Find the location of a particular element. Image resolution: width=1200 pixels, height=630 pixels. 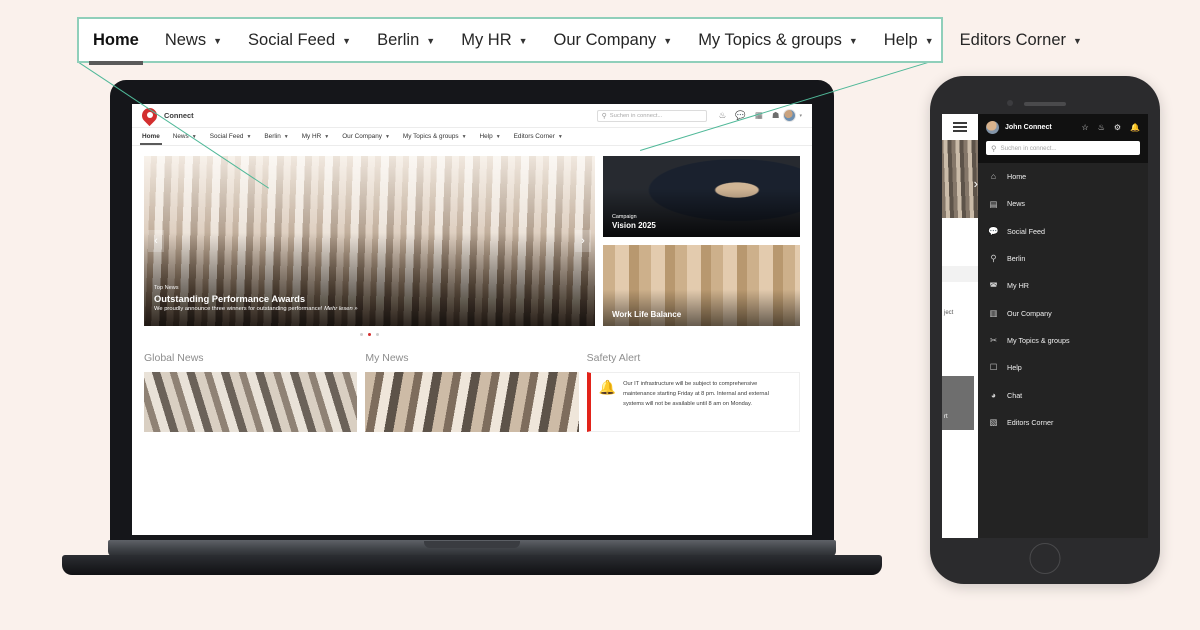

section-heading: Safety Alert is located at coordinates (613, 358).